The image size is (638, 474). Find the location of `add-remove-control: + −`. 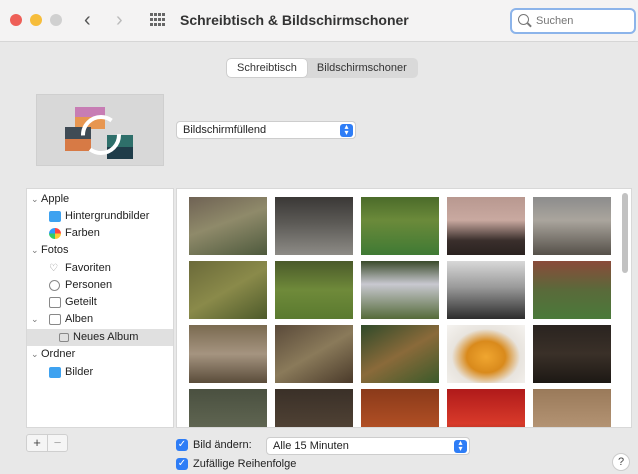

add-remove-control: + − is located at coordinates (47, 443).